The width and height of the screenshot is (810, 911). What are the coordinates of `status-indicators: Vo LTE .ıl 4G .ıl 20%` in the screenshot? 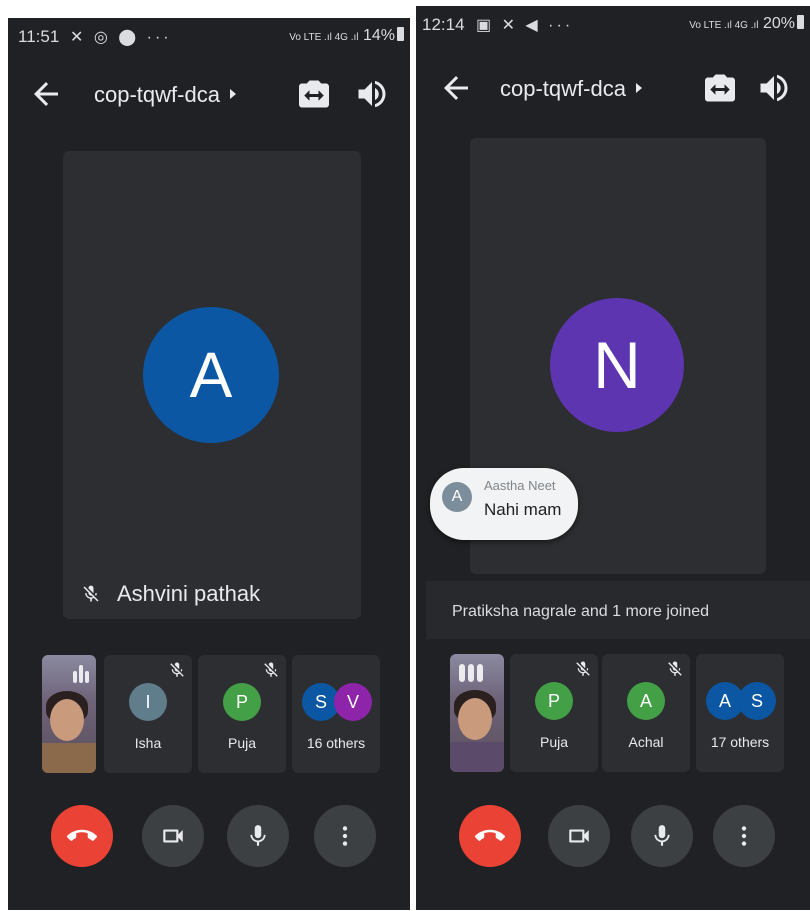 It's located at (746, 24).